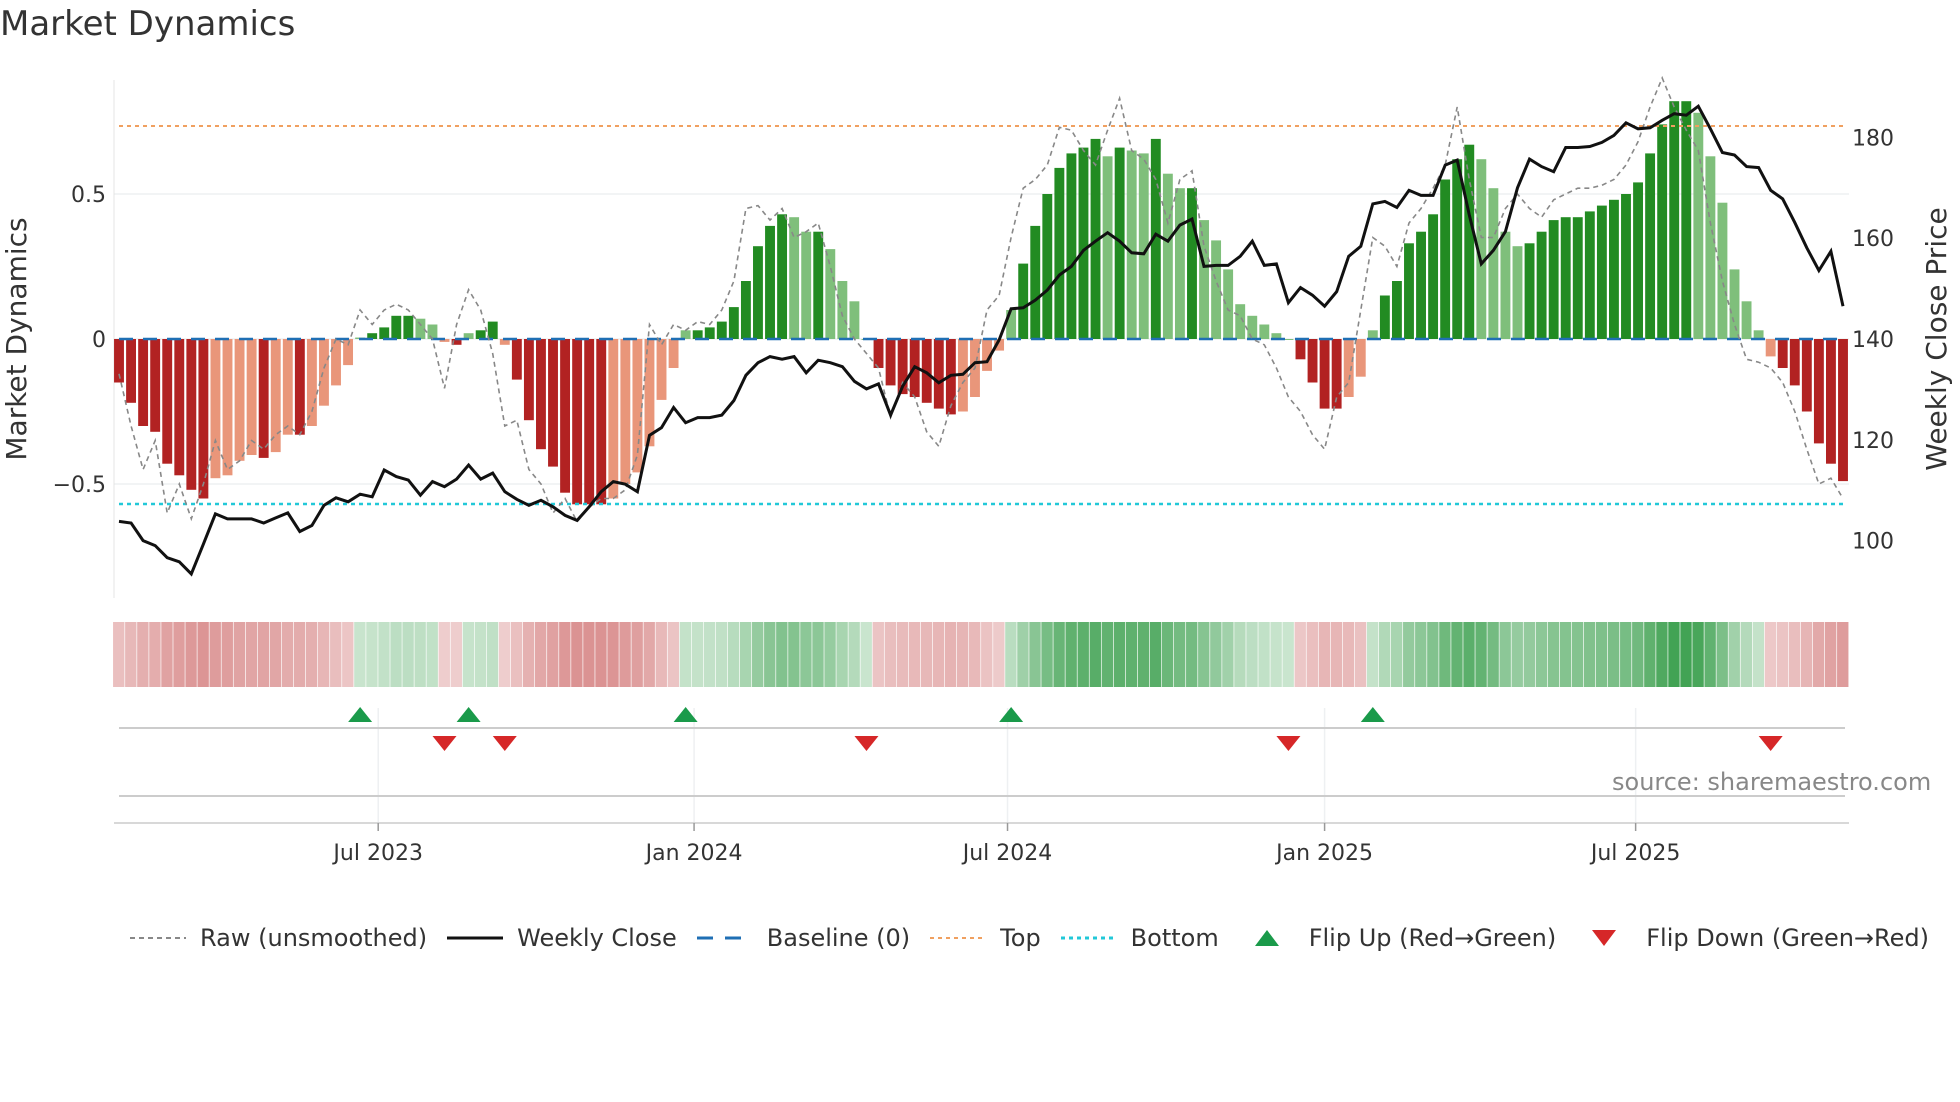 The height and width of the screenshot is (1102, 1960). I want to click on legend-item-close: Weekly Close, so click(562, 938).